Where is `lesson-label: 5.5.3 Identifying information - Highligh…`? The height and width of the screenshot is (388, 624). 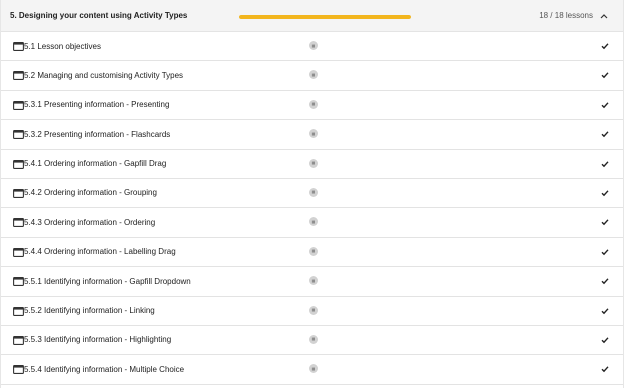 lesson-label: 5.5.3 Identifying information - Highligh… is located at coordinates (98, 340).